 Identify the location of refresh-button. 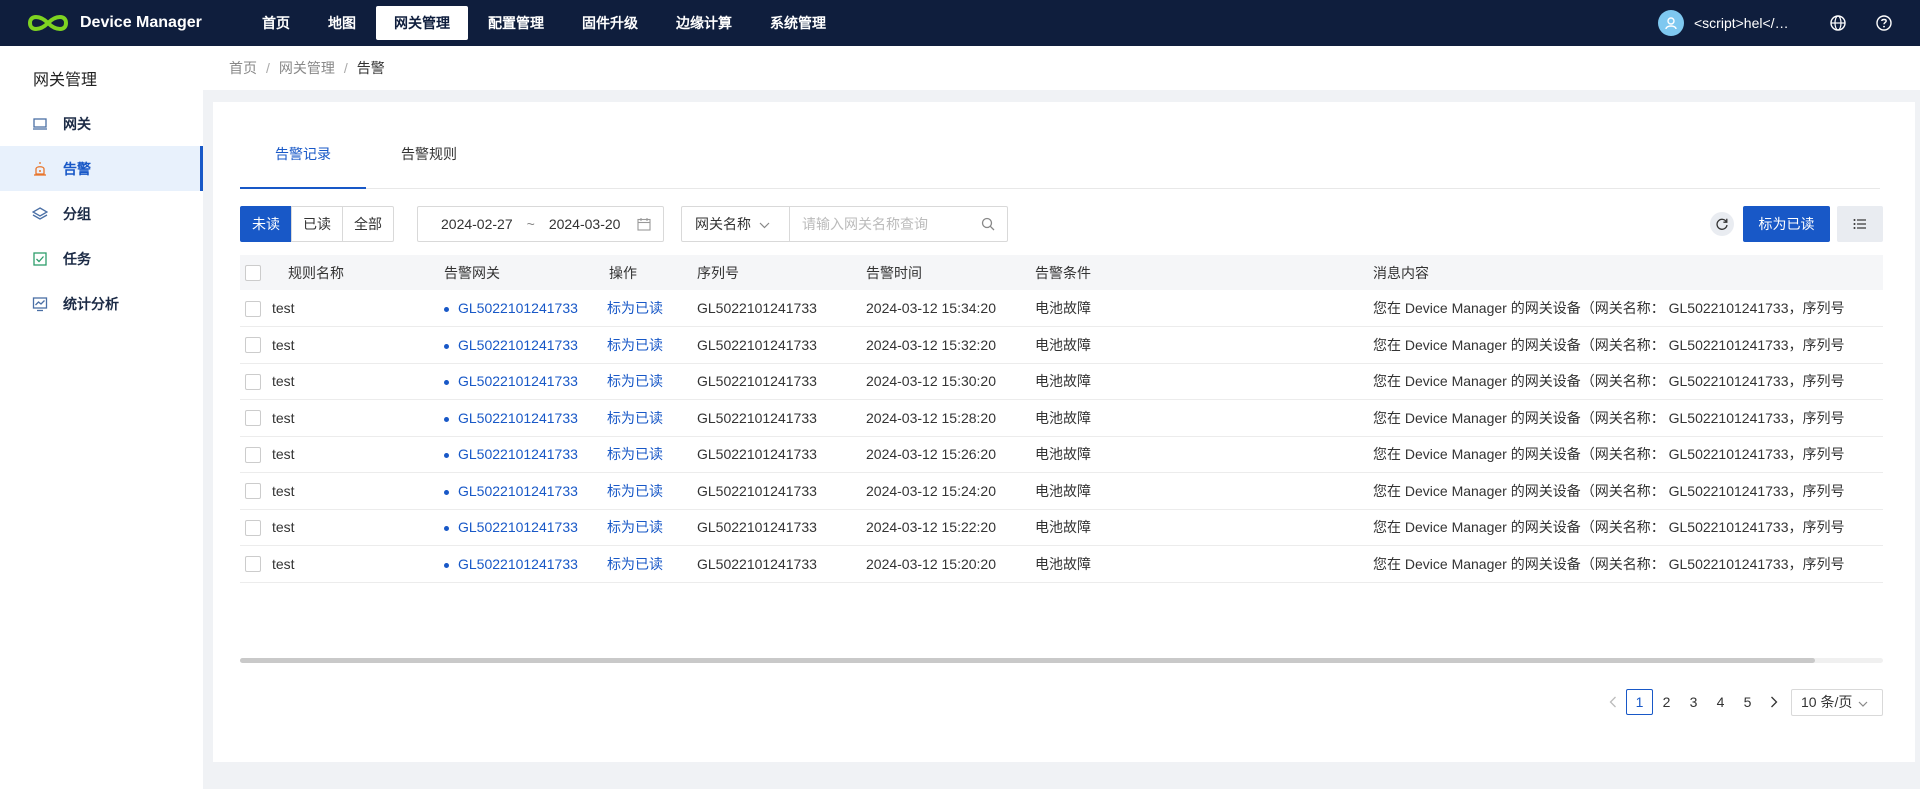
(1722, 224).